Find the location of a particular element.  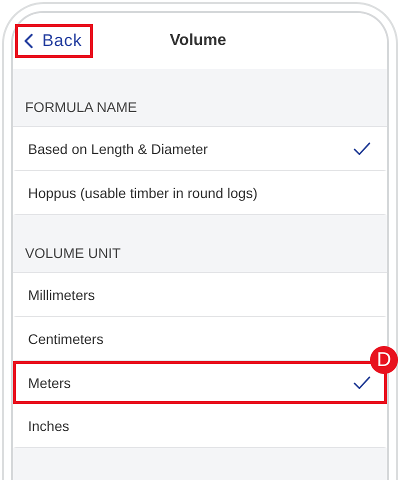

chevron-left-icon is located at coordinates (29, 41).